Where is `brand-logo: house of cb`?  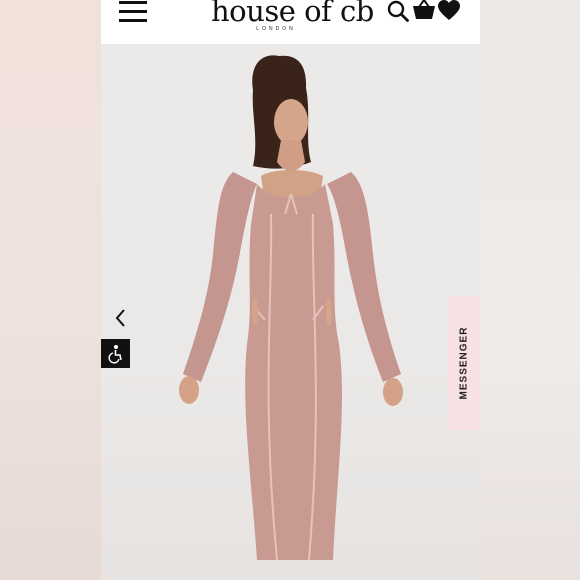 brand-logo: house of cb is located at coordinates (292, 14).